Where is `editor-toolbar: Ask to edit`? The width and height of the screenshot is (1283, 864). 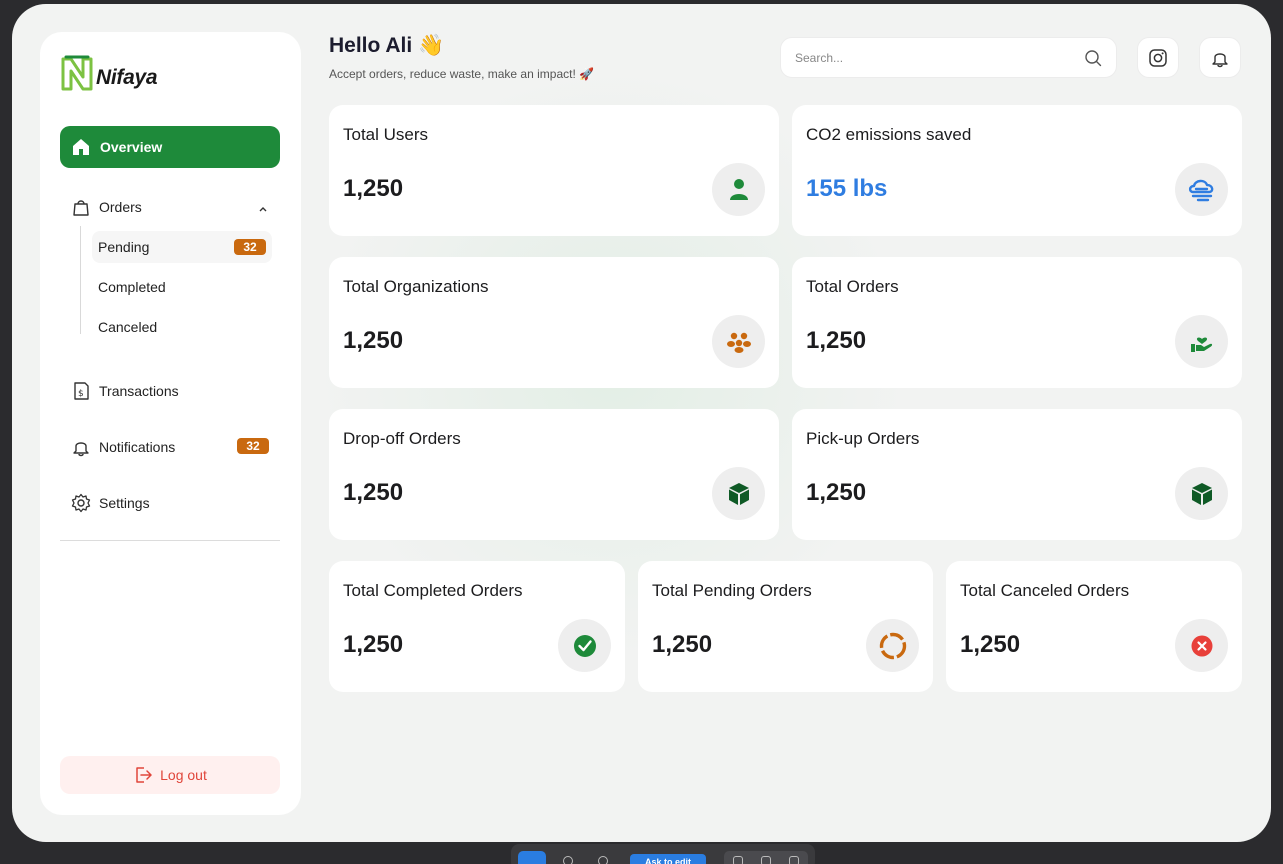
editor-toolbar: Ask to edit is located at coordinates (663, 854).